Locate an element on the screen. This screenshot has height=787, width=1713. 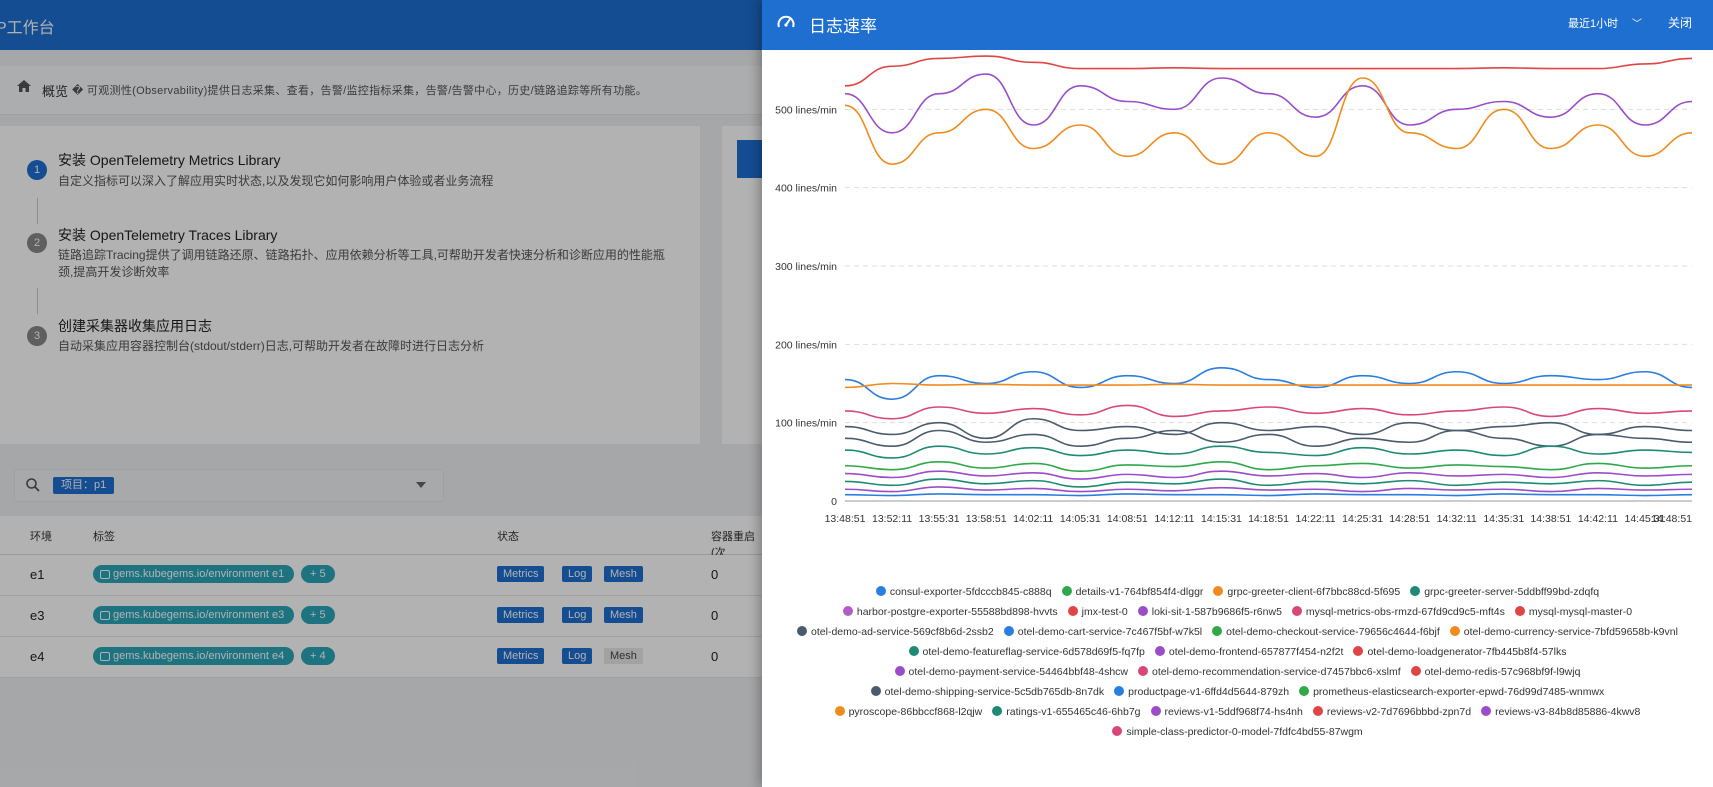
legend-label: harbor-postgre-exporter-55588bd898-hvvts is located at coordinates (957, 612).